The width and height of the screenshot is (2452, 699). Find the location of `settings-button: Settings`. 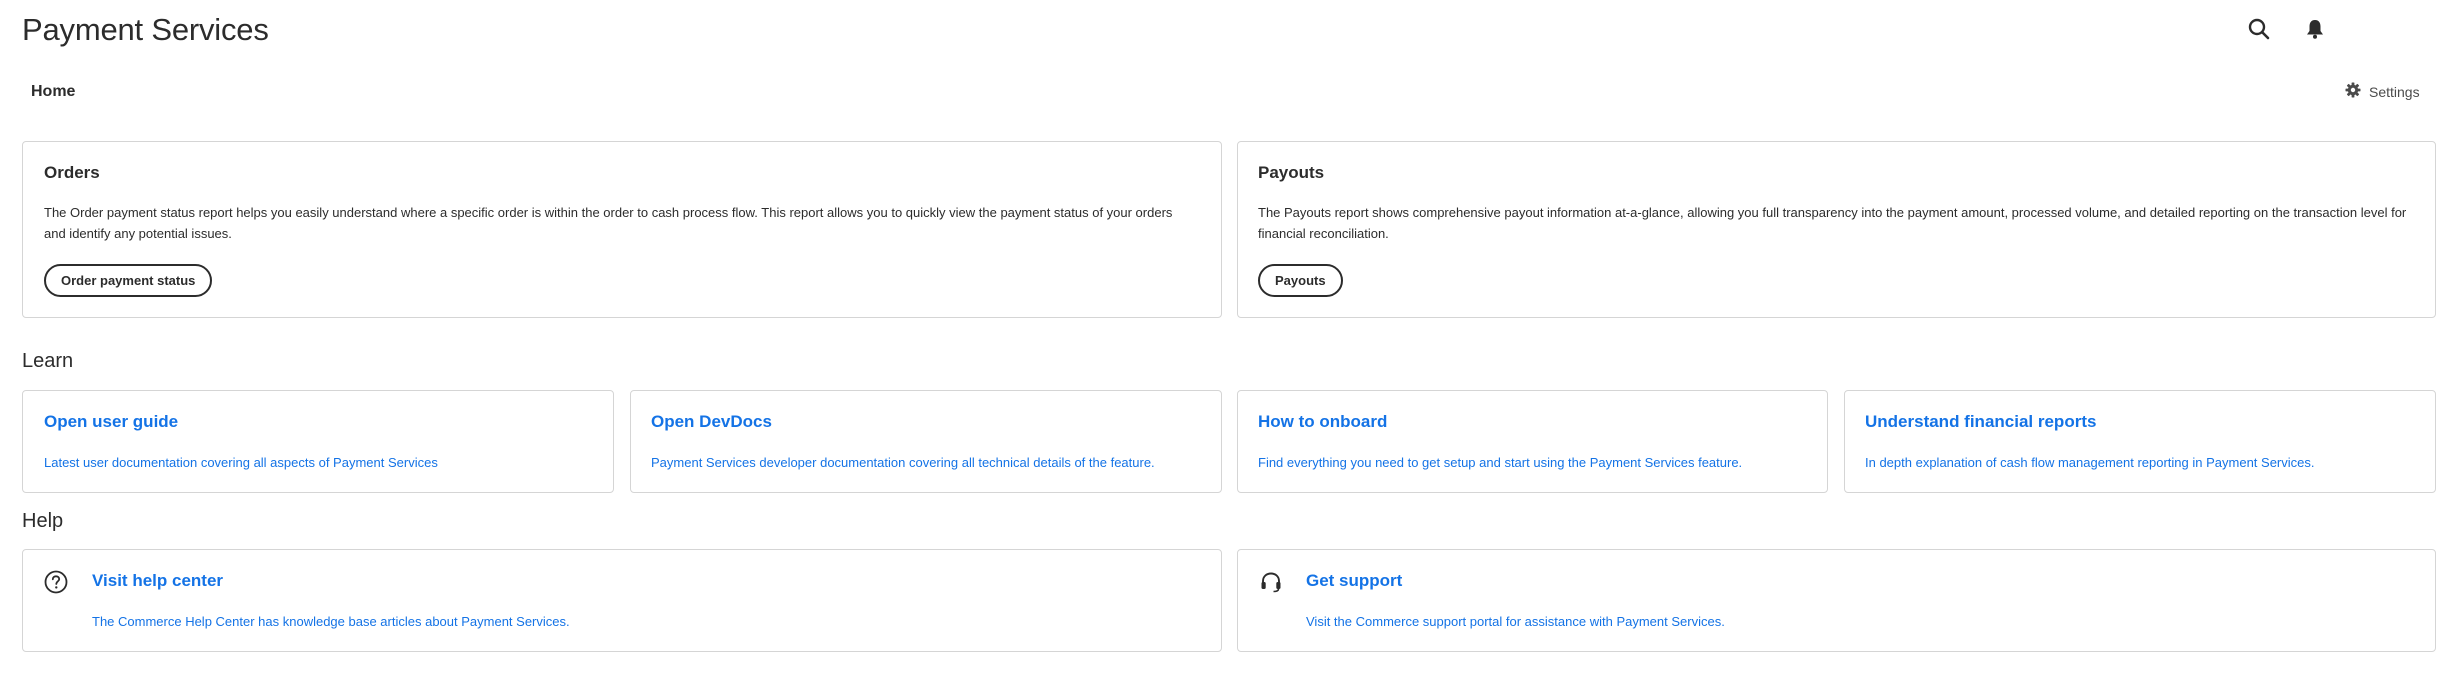

settings-button: Settings is located at coordinates (2382, 91).